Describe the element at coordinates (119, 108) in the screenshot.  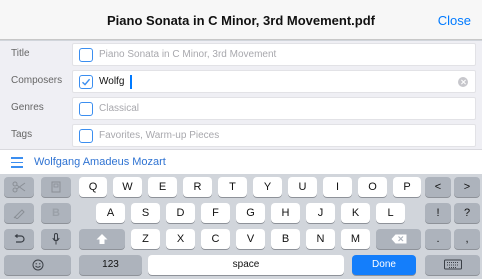
I see `genres-placeholder: Classical` at that location.